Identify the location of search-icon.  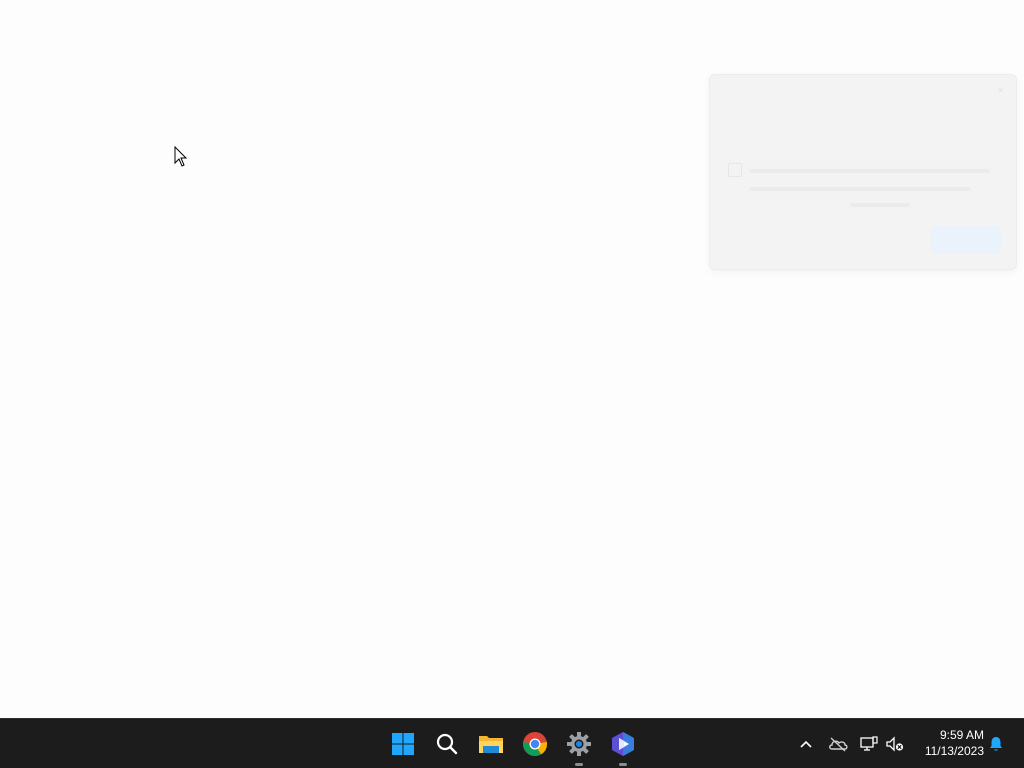
(447, 744).